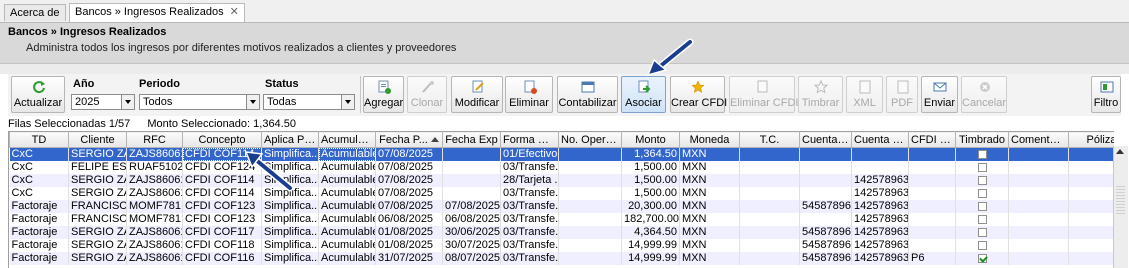 The height and width of the screenshot is (268, 1129). Describe the element at coordinates (290, 139) in the screenshot. I see `column-header: Aplica Para` at that location.